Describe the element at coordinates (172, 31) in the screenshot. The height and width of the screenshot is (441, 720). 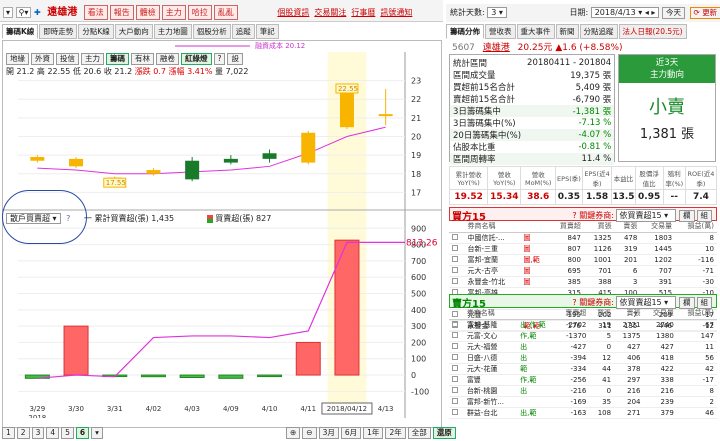
I see `chart-tab: 主力地圖` at that location.